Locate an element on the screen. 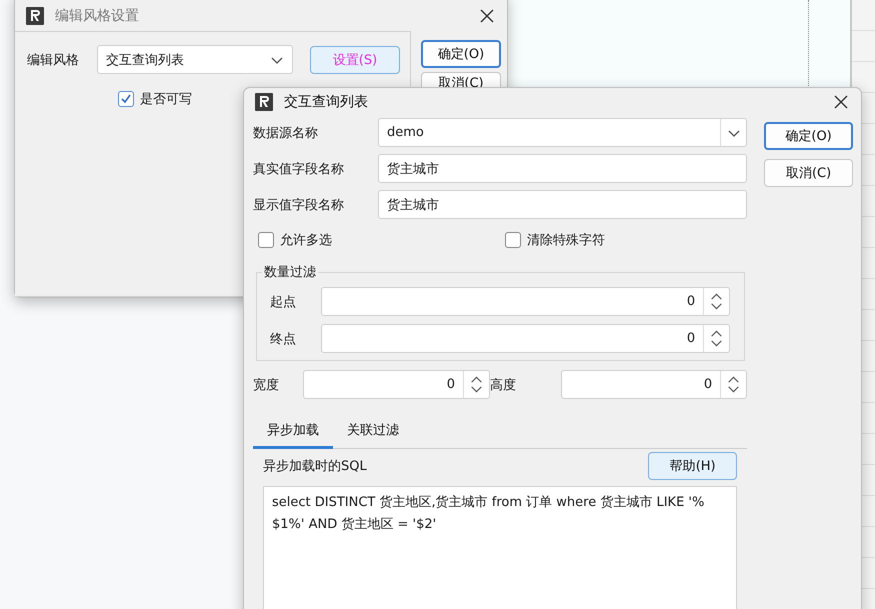  window-title: 编辑风格设置 is located at coordinates (97, 16).